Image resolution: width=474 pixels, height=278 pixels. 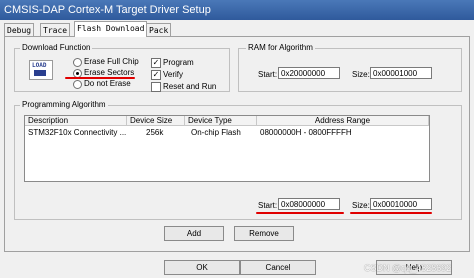 I want to click on tab-strip: Debug Trace Flash Download Pack, so click(x=237, y=28).